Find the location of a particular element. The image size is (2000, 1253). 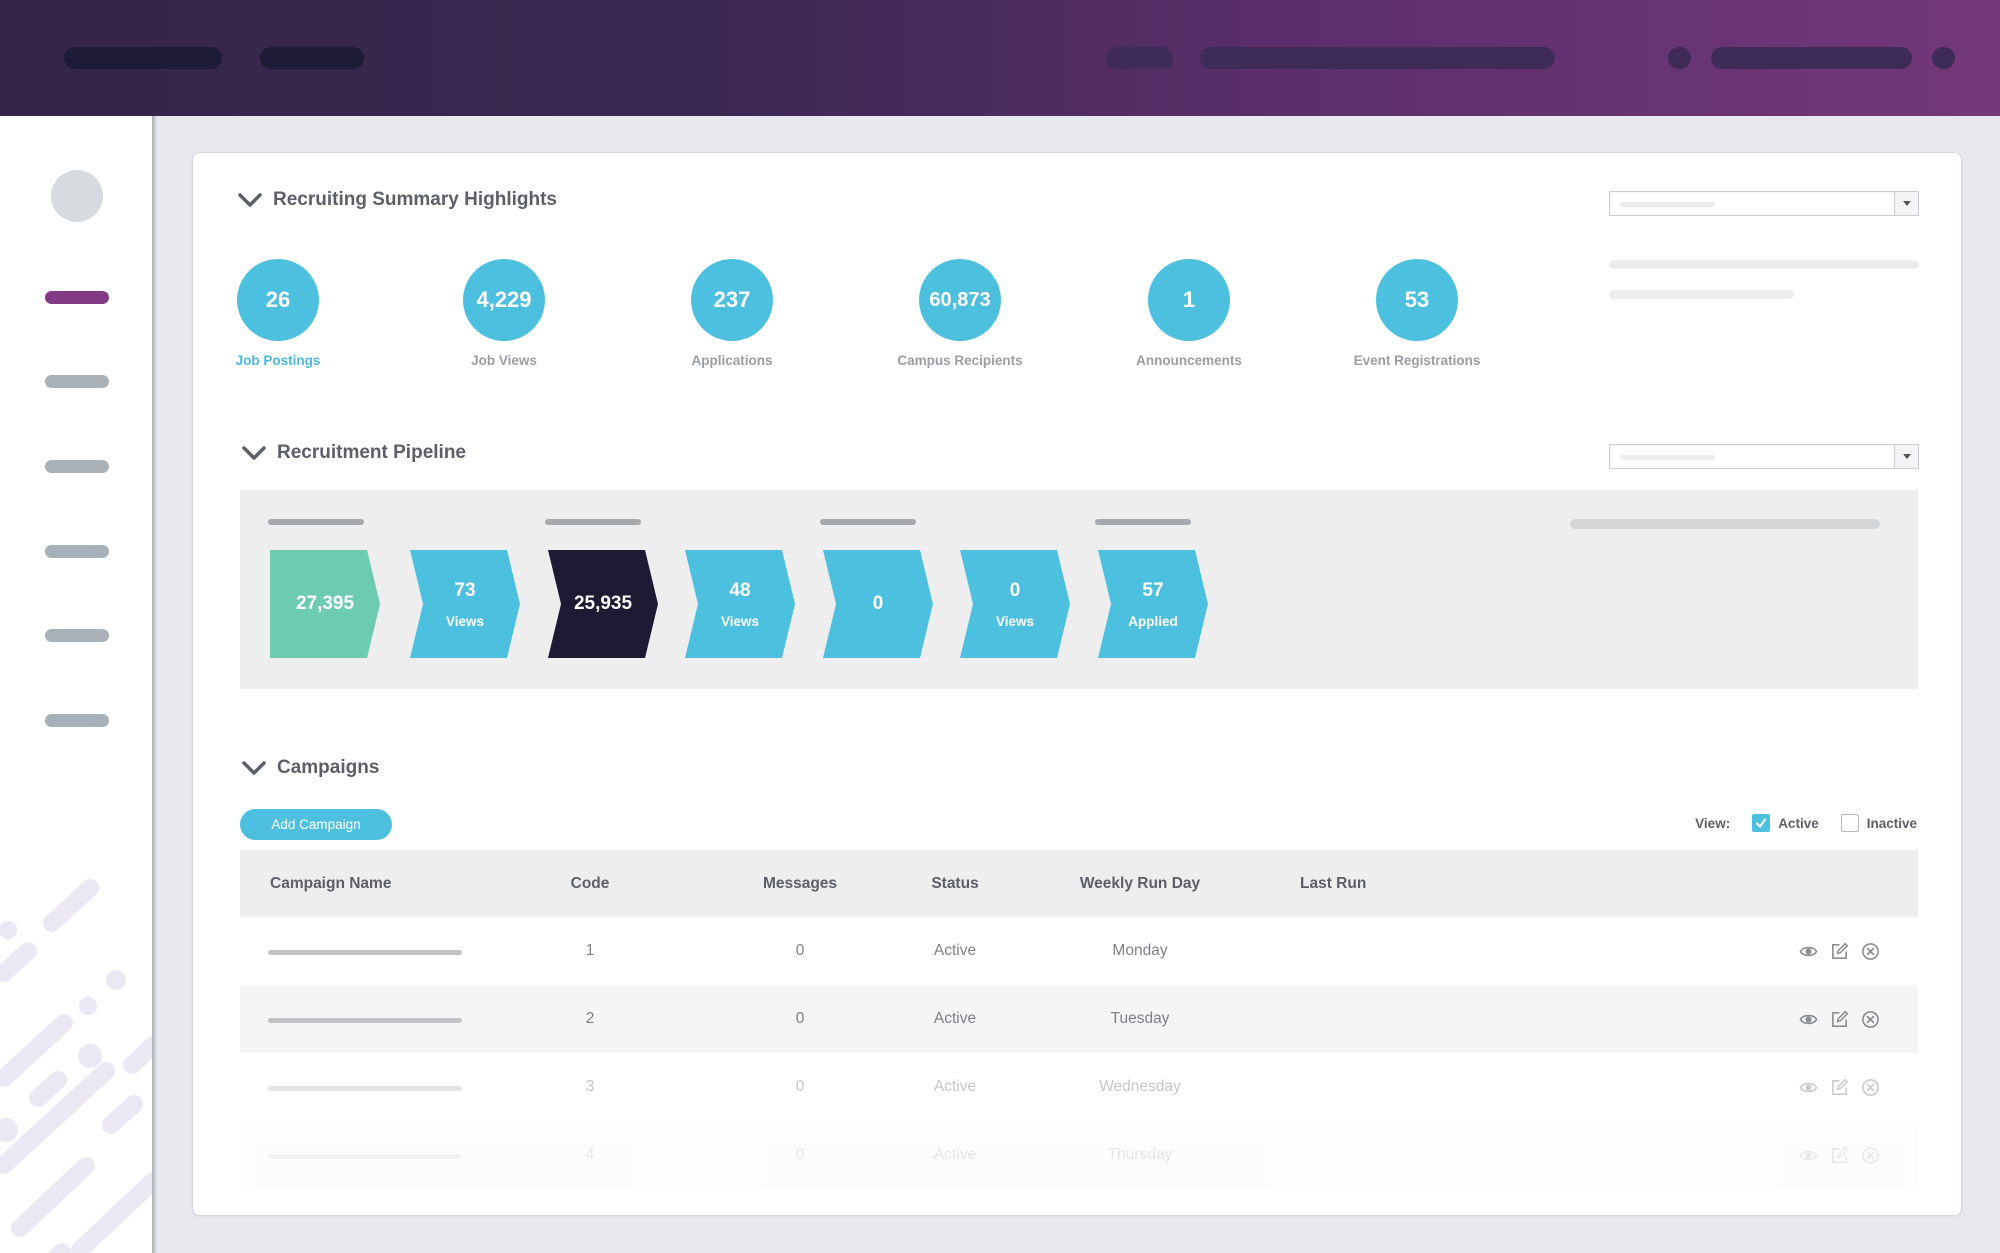

header-icon-placeholder is located at coordinates (1679, 58).